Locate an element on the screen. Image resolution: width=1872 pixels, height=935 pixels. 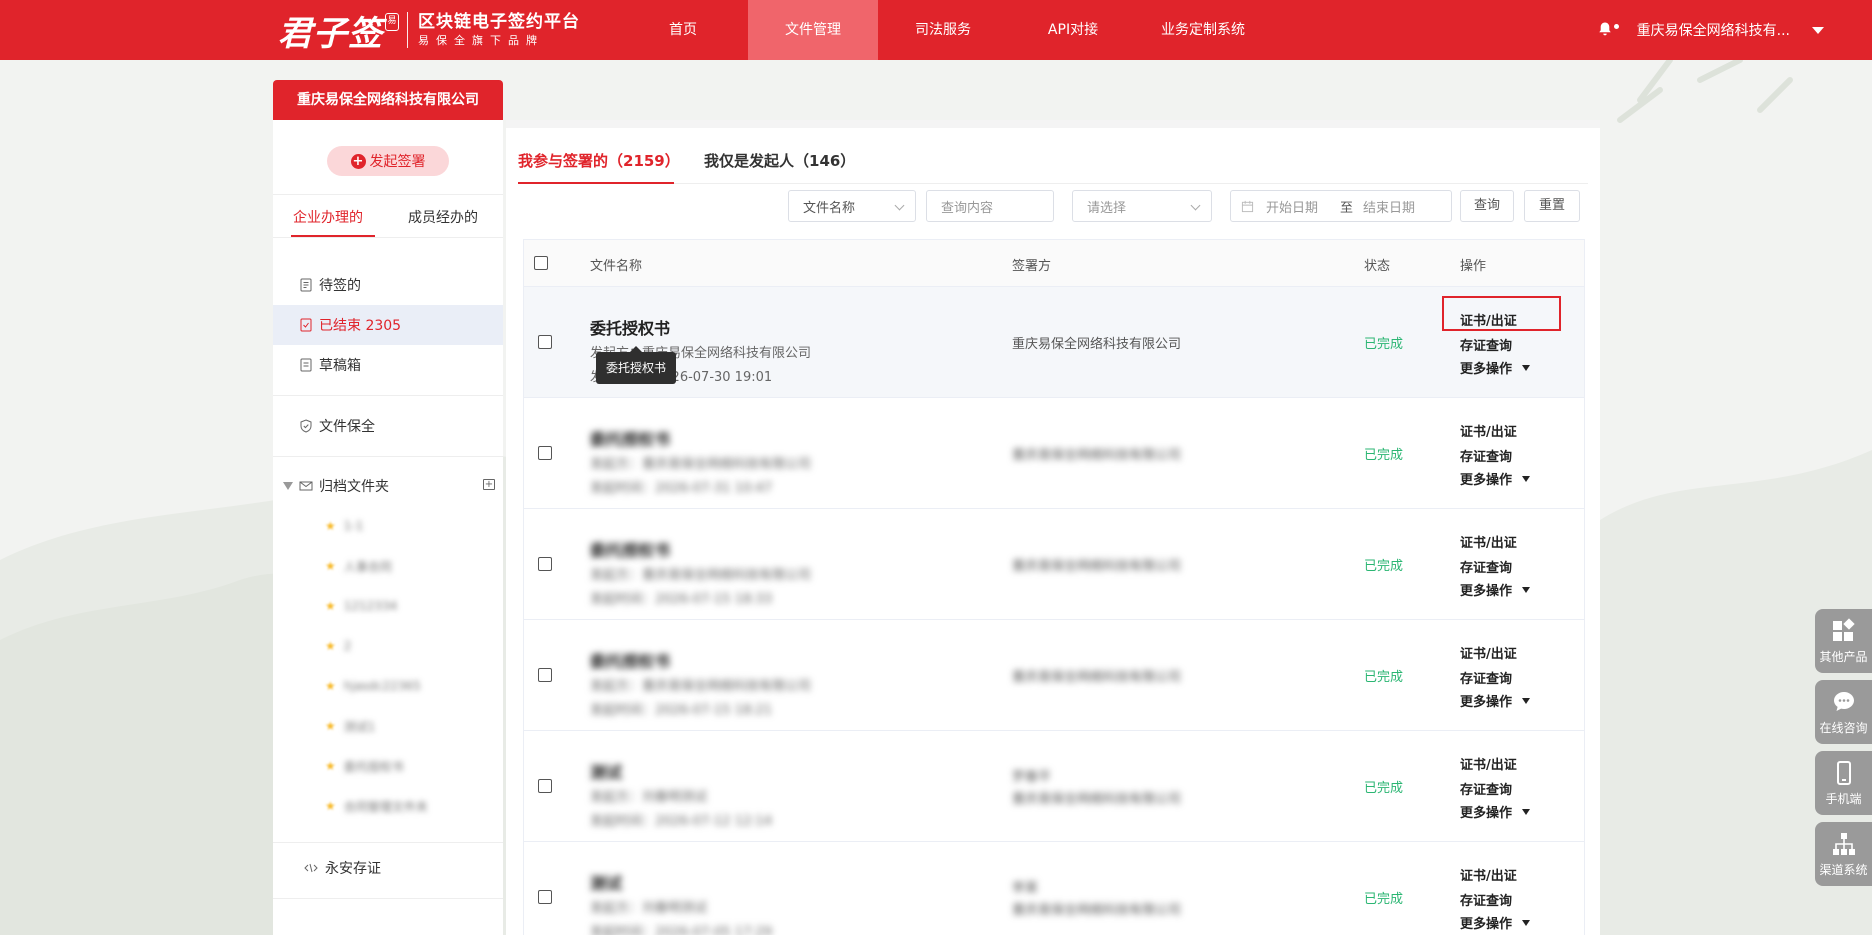
channel-system-button: 渠道系统 is located at coordinates (1843, 854).